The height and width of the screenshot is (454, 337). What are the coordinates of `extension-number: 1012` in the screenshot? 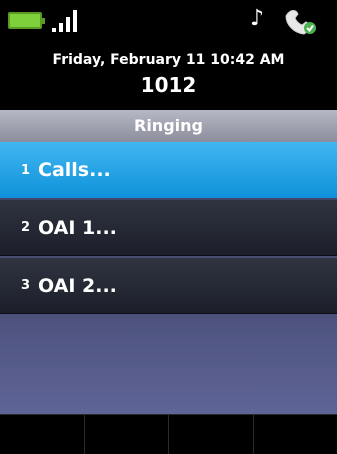 It's located at (168, 85).